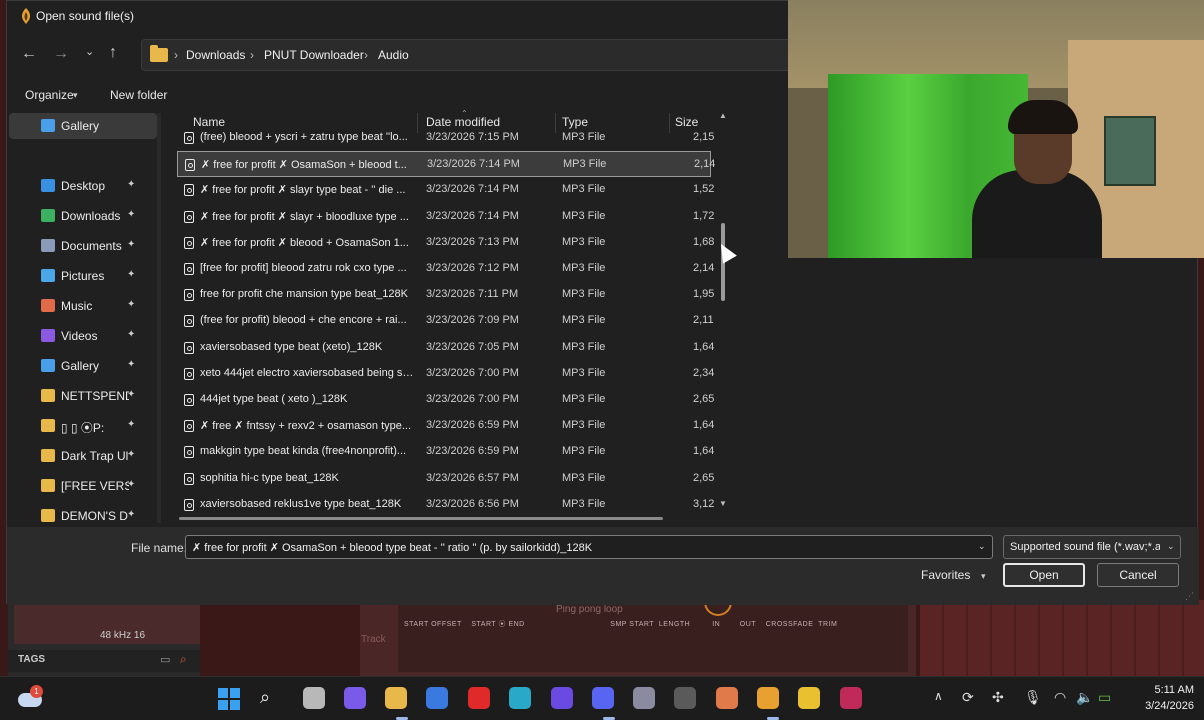 This screenshot has height=720, width=1204. I want to click on file-size-cell: 2,65, so click(704, 477).